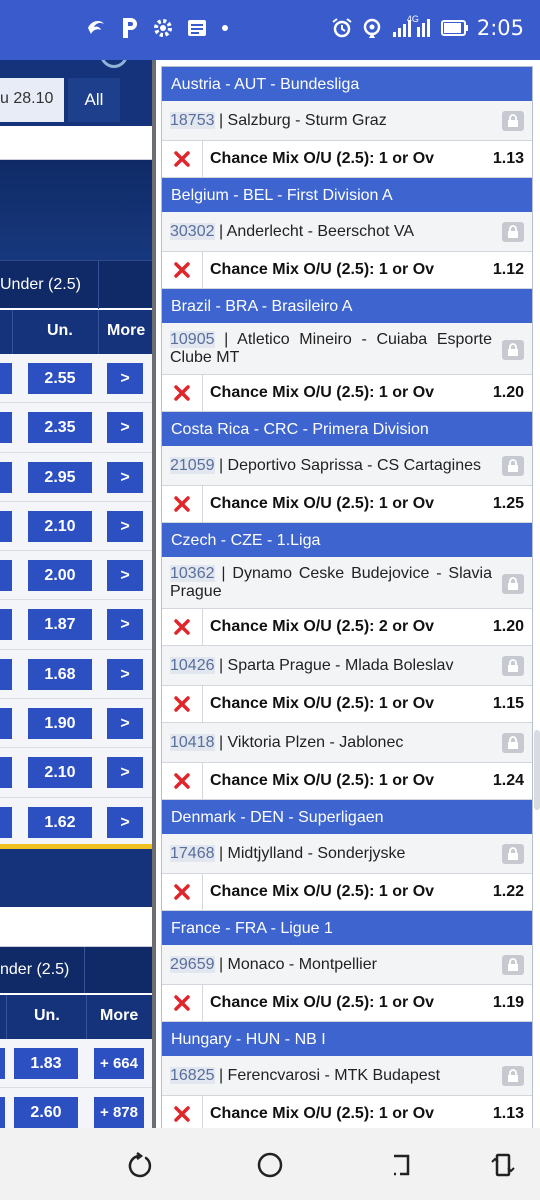 The image size is (540, 1200). Describe the element at coordinates (76, 878) in the screenshot. I see `section-banner` at that location.